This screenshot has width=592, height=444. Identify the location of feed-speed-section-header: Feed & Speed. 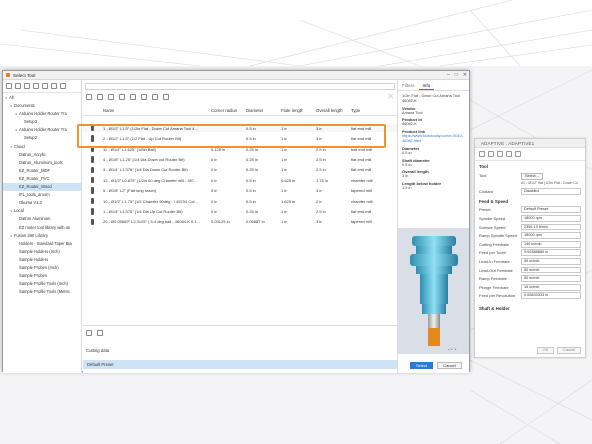
(530, 201).